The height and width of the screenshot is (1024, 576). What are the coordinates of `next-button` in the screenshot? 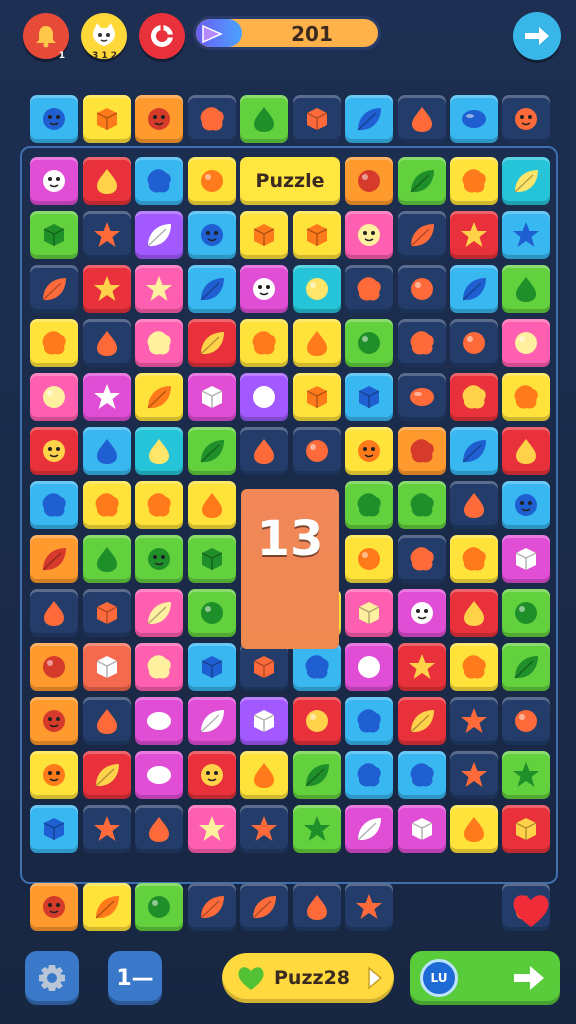 It's located at (537, 36).